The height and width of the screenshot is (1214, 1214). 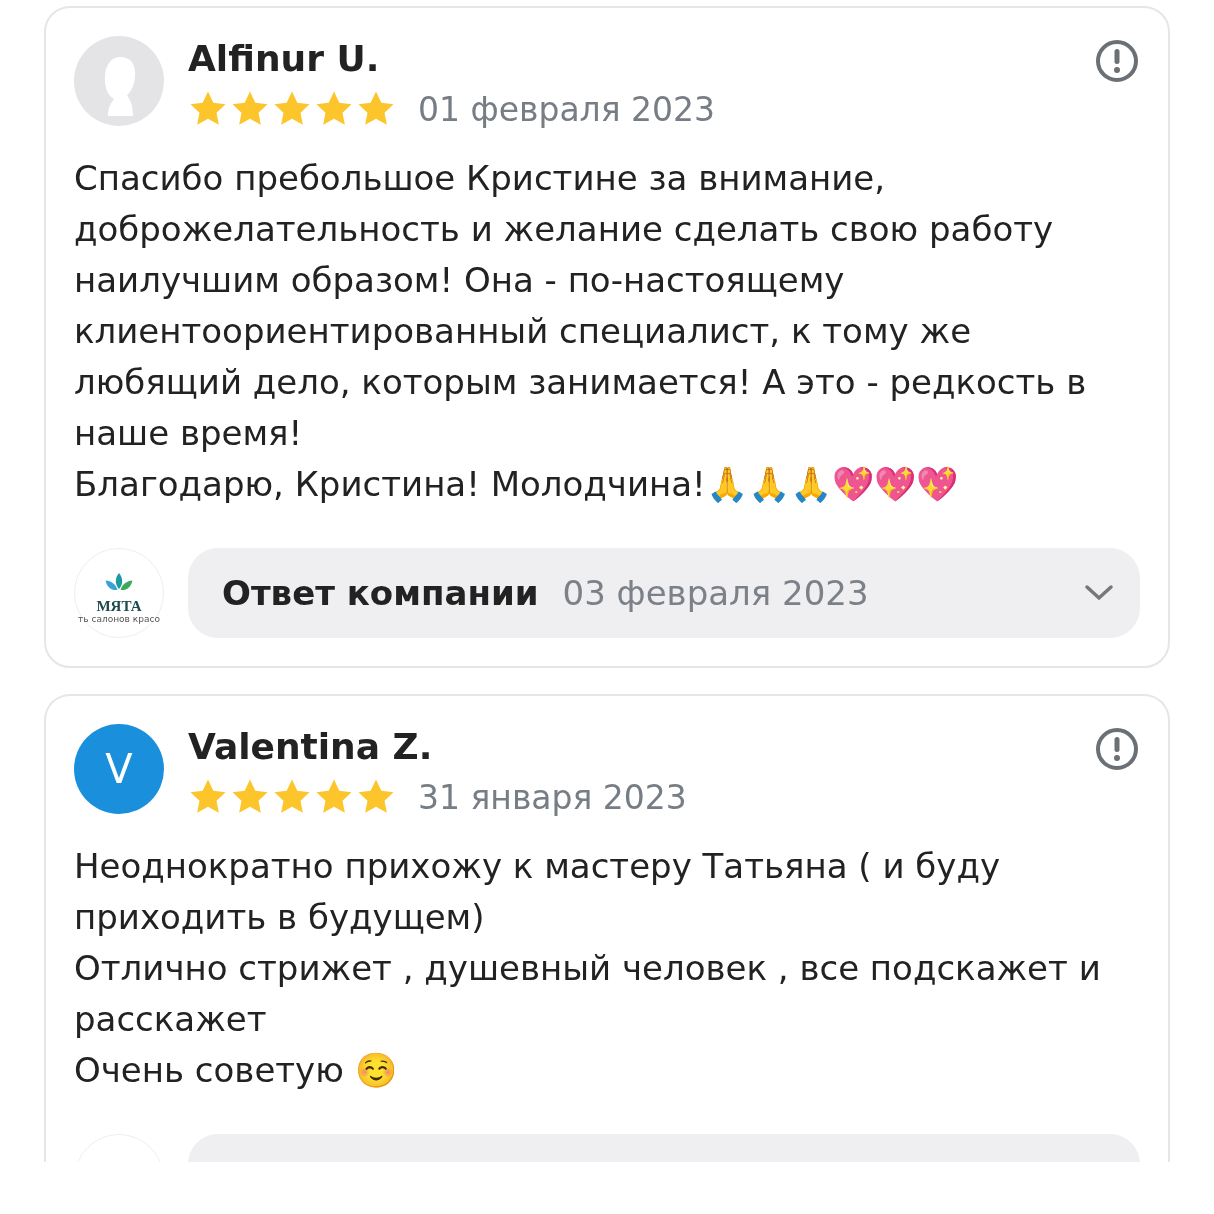 I want to click on avatar: V, so click(x=119, y=769).